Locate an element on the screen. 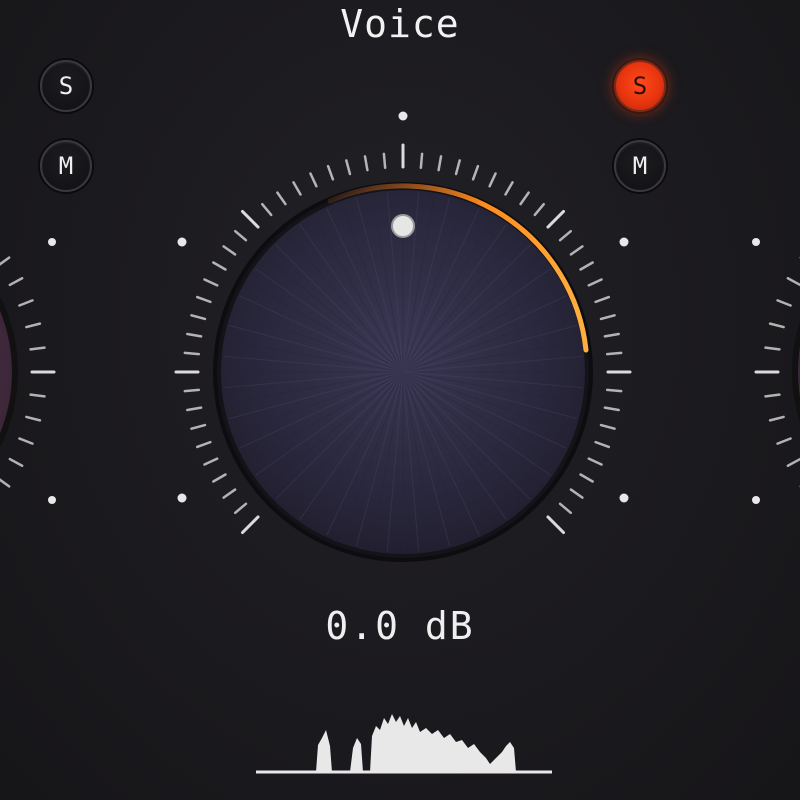 This screenshot has width=800, height=800. left-neighbor-knob is located at coordinates (9, 372).